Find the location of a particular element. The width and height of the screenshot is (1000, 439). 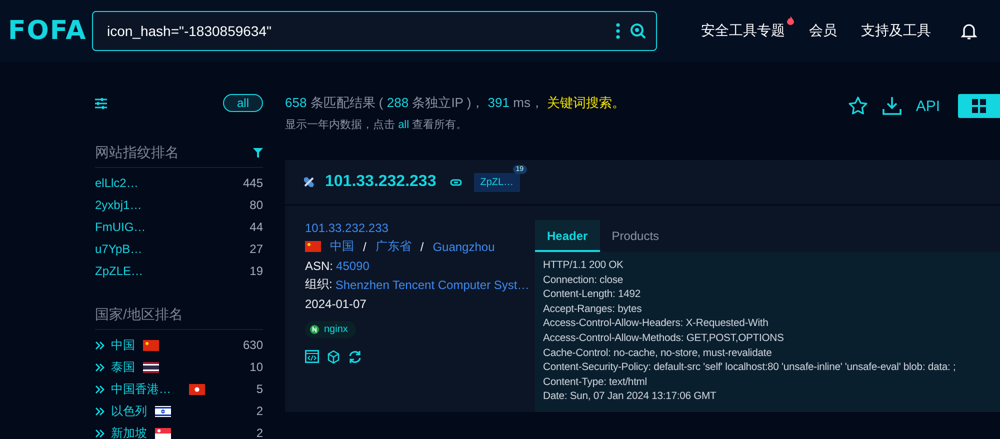

star-icon is located at coordinates (858, 106).